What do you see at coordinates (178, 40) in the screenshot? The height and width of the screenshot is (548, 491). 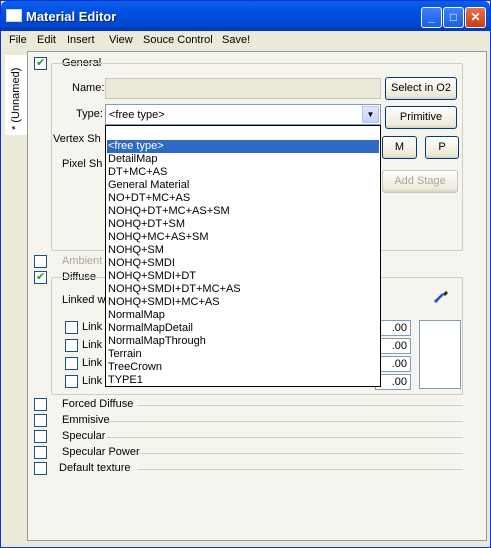 I see `menu-source-control: Souce Control` at bounding box center [178, 40].